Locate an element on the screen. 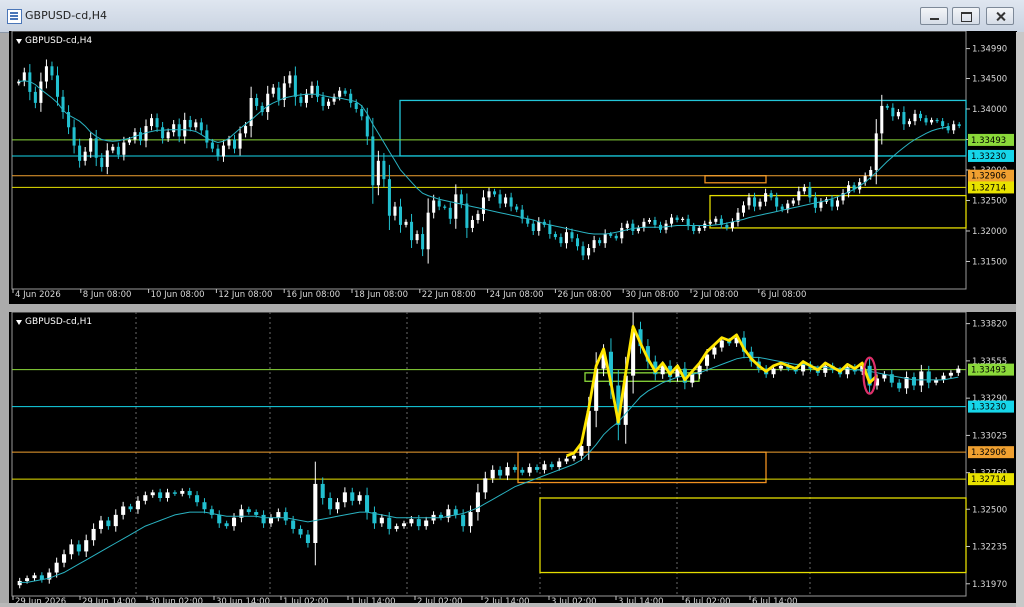 The height and width of the screenshot is (607, 1024). x-tick-label: 6 Jul 08:00 is located at coordinates (784, 295).